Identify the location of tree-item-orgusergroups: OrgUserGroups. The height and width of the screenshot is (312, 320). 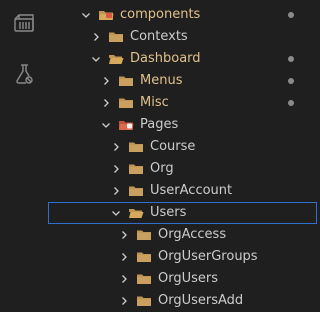
(182, 257).